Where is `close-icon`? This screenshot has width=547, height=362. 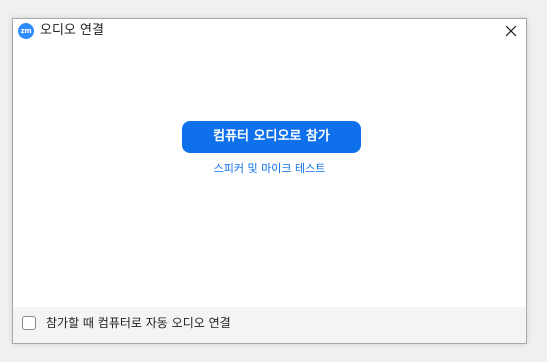
close-icon is located at coordinates (511, 31).